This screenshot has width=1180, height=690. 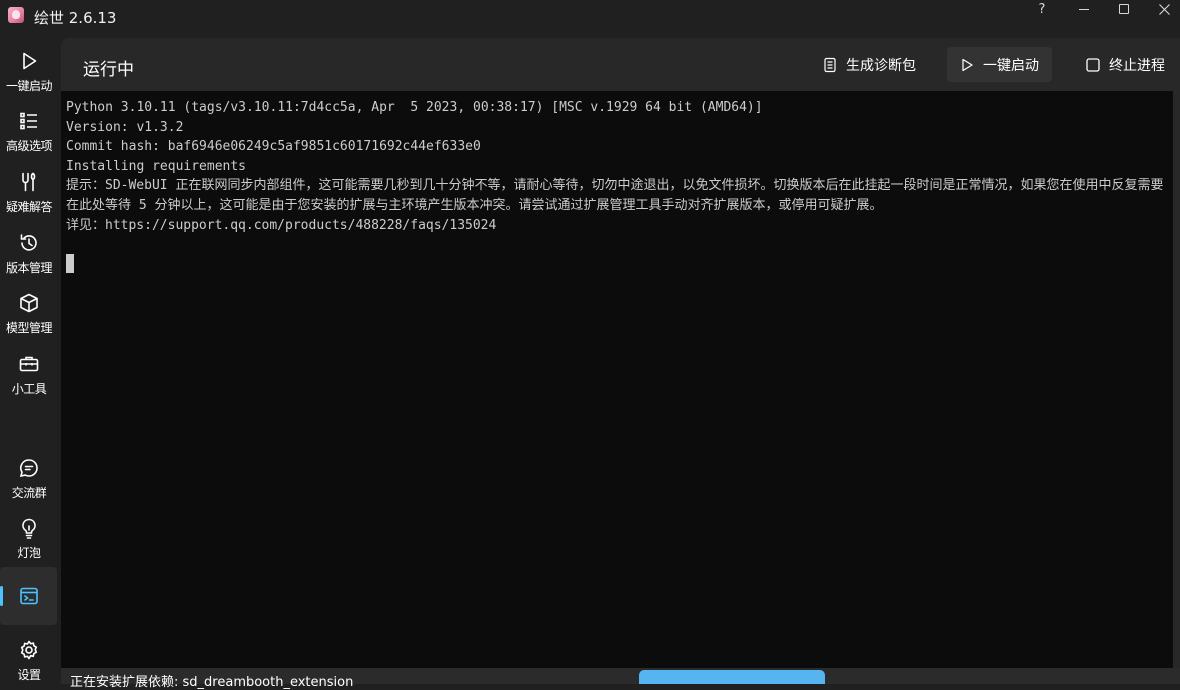 What do you see at coordinates (212, 682) in the screenshot?
I see `status-text: 正在安装扩展依赖: sd_dreambooth_extension` at bounding box center [212, 682].